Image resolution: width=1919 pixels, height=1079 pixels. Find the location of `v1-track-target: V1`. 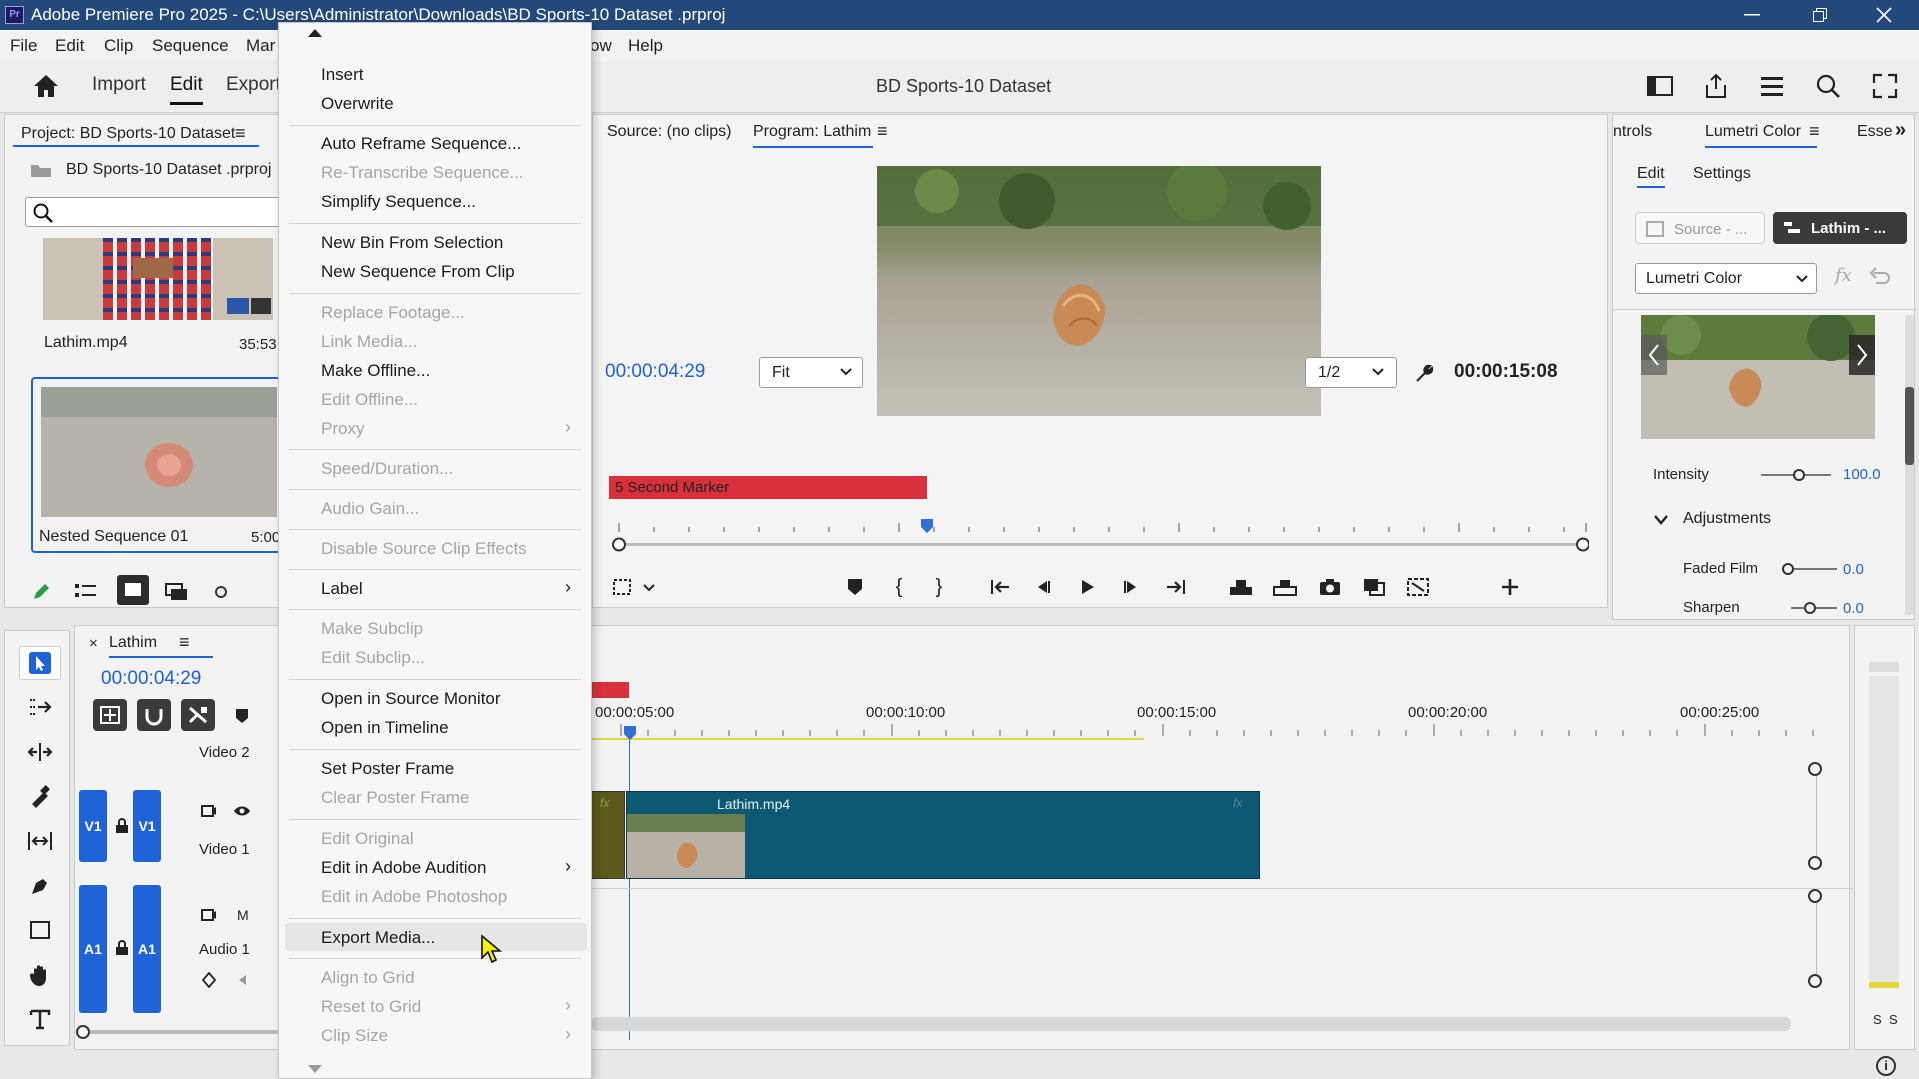

v1-track-target: V1 is located at coordinates (147, 826).